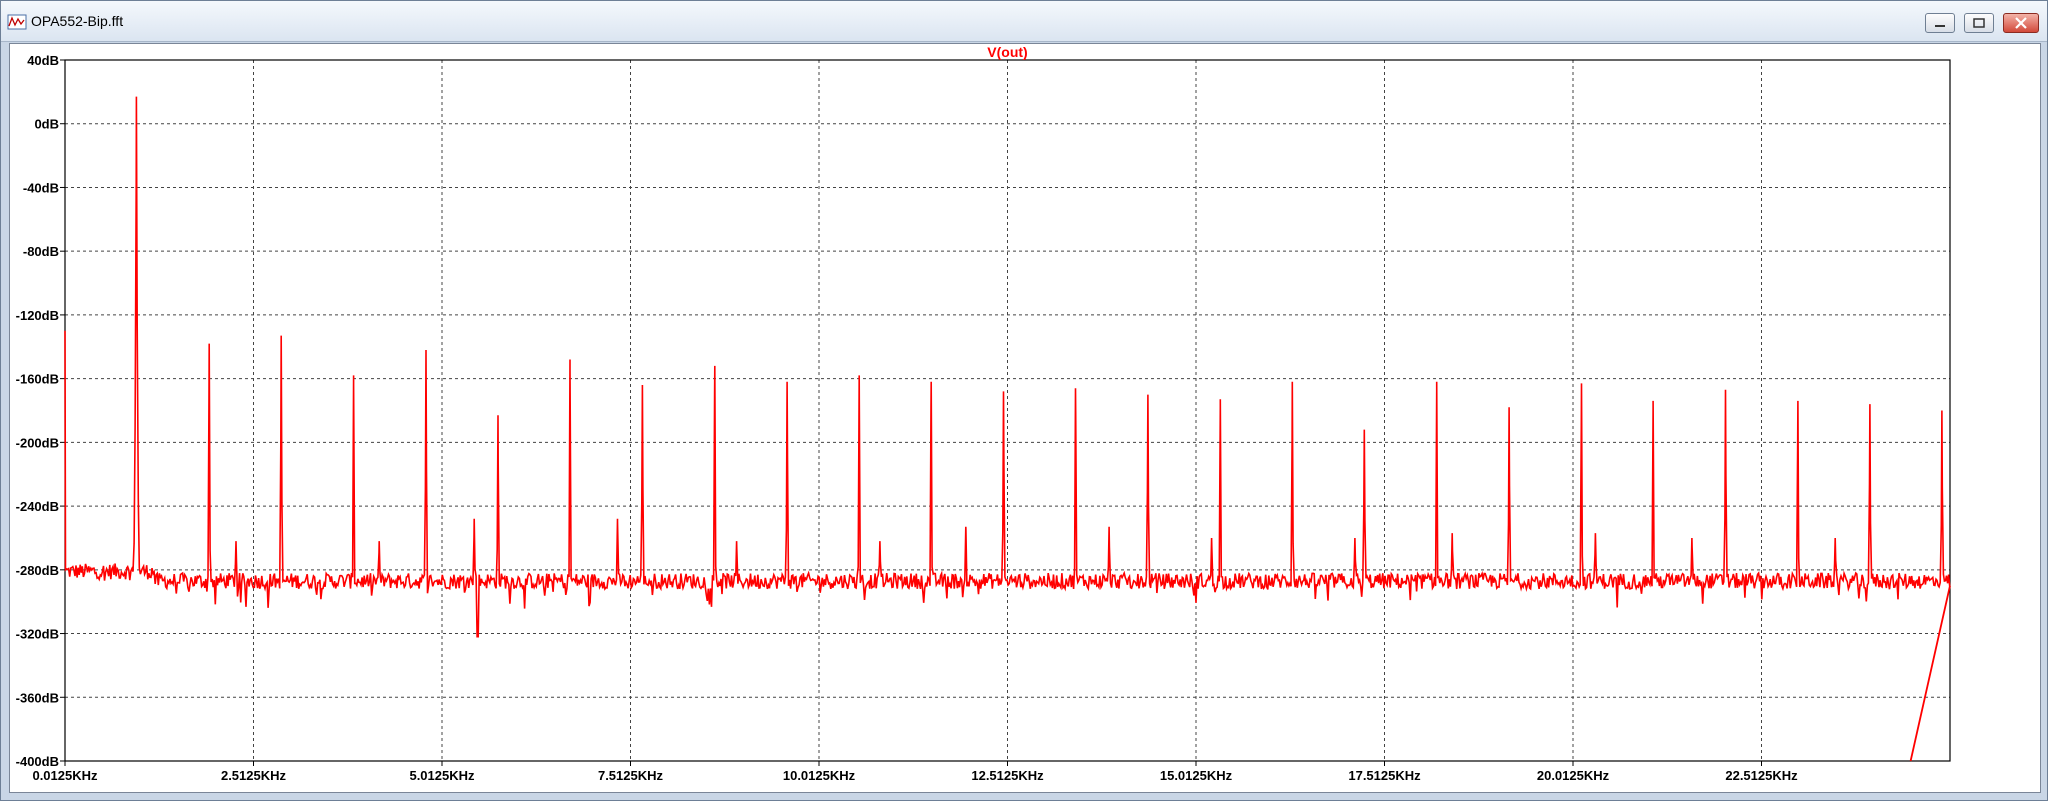  Describe the element at coordinates (1007, 52) in the screenshot. I see `plot-title: V(out)` at that location.